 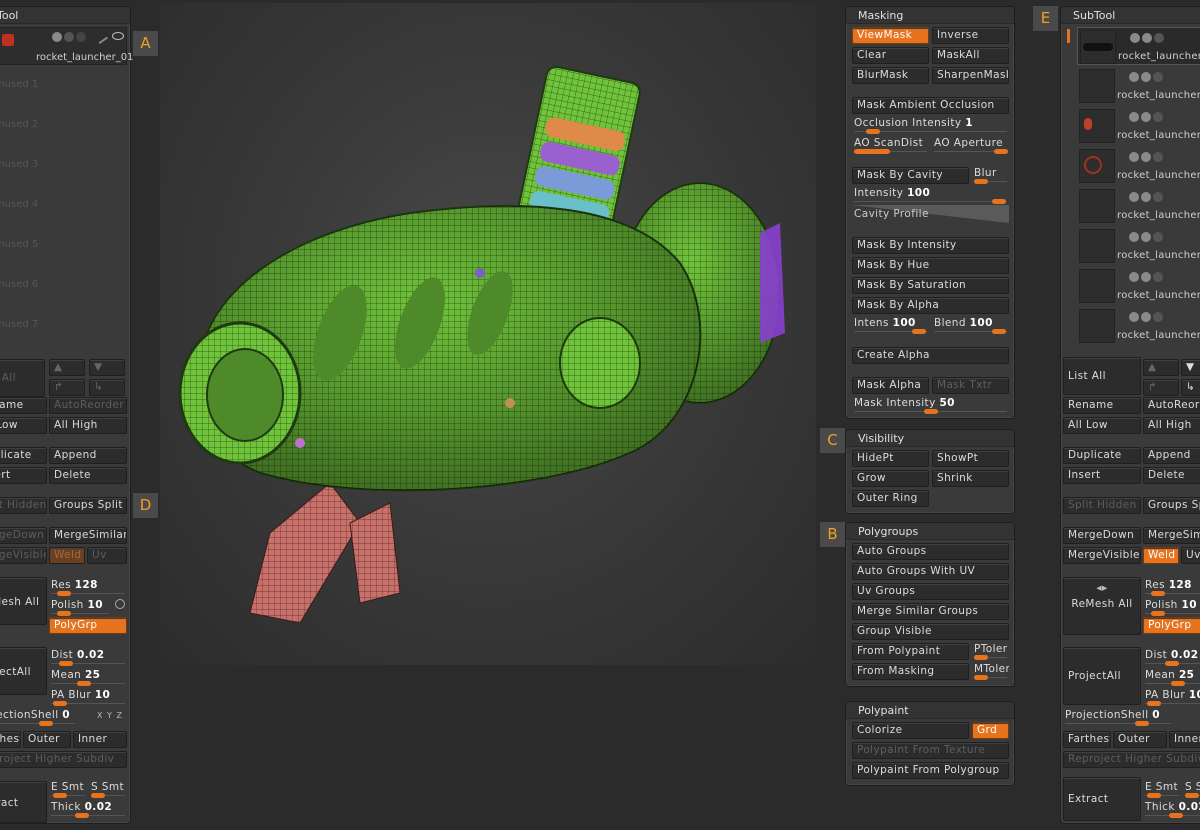 I want to click on subtool-mean-slider: Mean 25, so click(x=1171, y=677).